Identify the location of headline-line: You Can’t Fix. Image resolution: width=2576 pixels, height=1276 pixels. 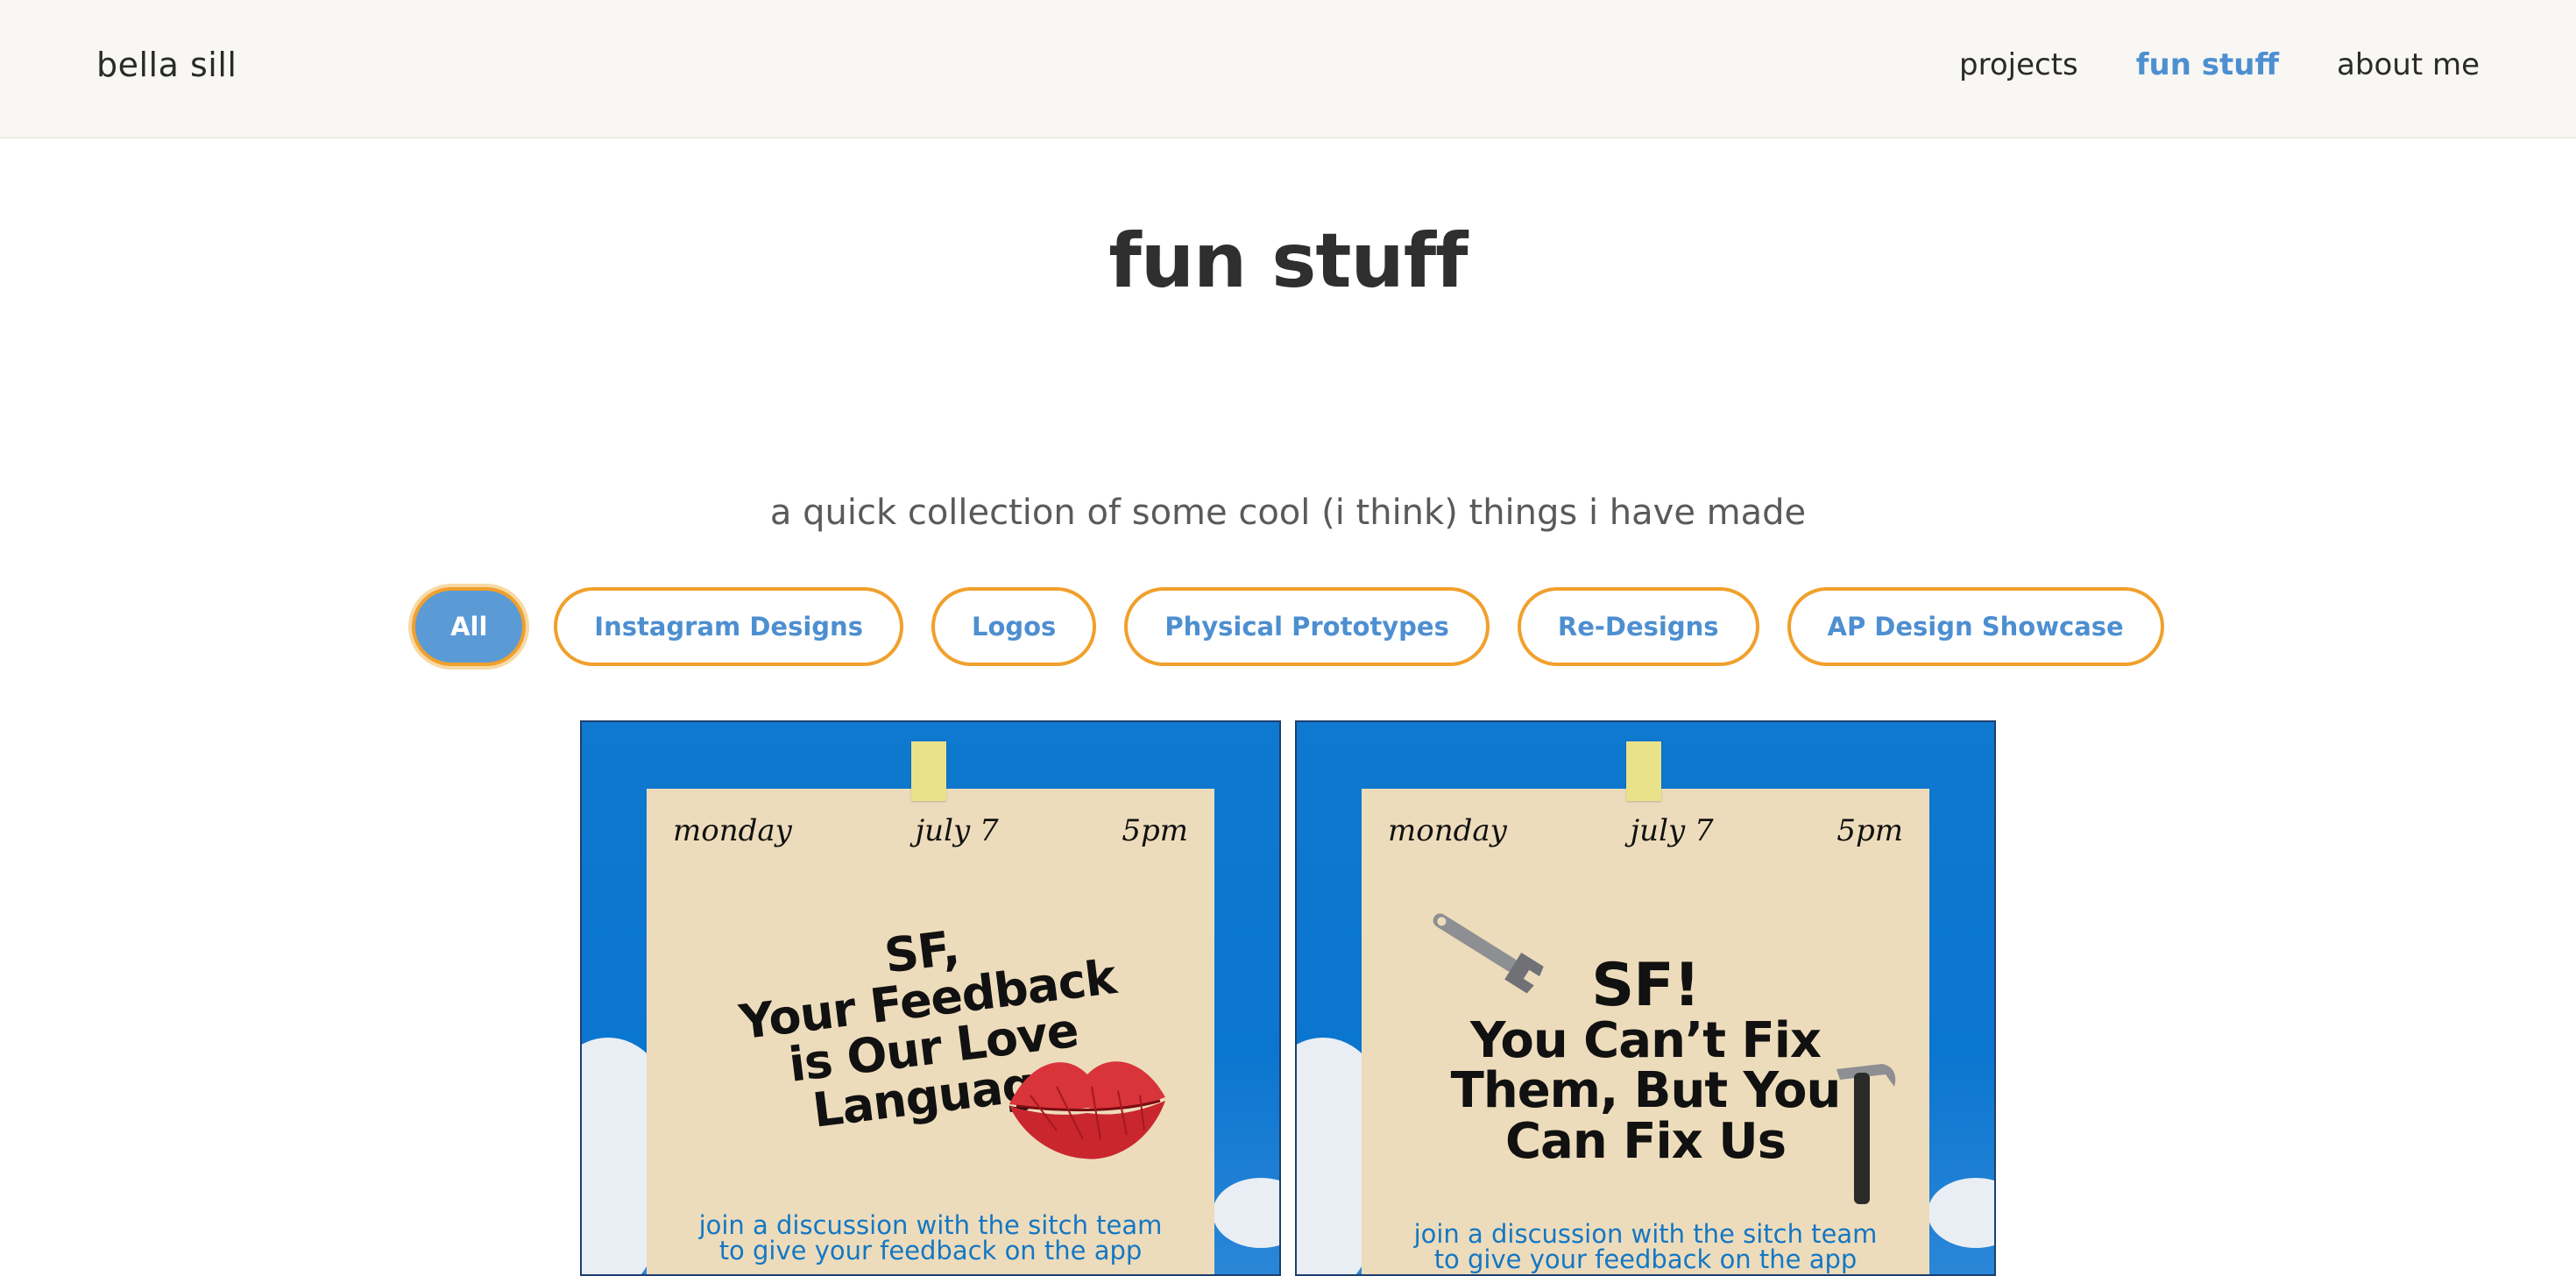
(1645, 1041).